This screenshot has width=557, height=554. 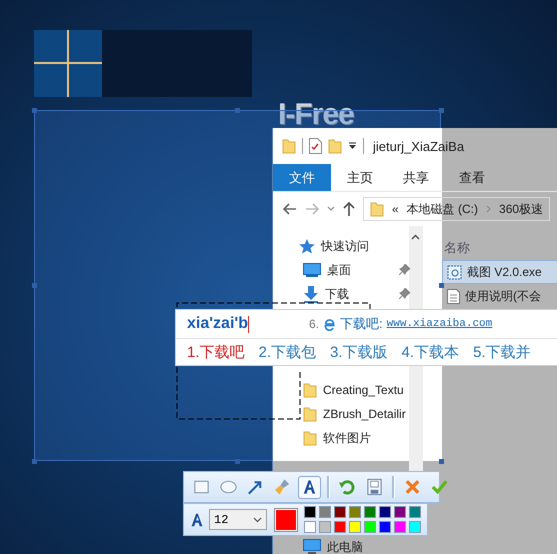 I want to click on suggestion-index: 6., so click(x=314, y=324).